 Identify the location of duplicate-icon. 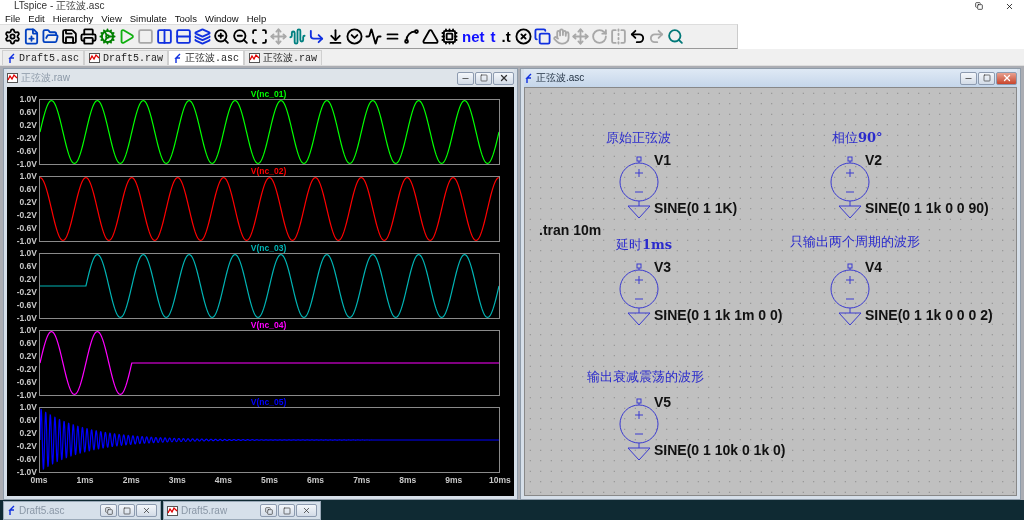
(542, 36).